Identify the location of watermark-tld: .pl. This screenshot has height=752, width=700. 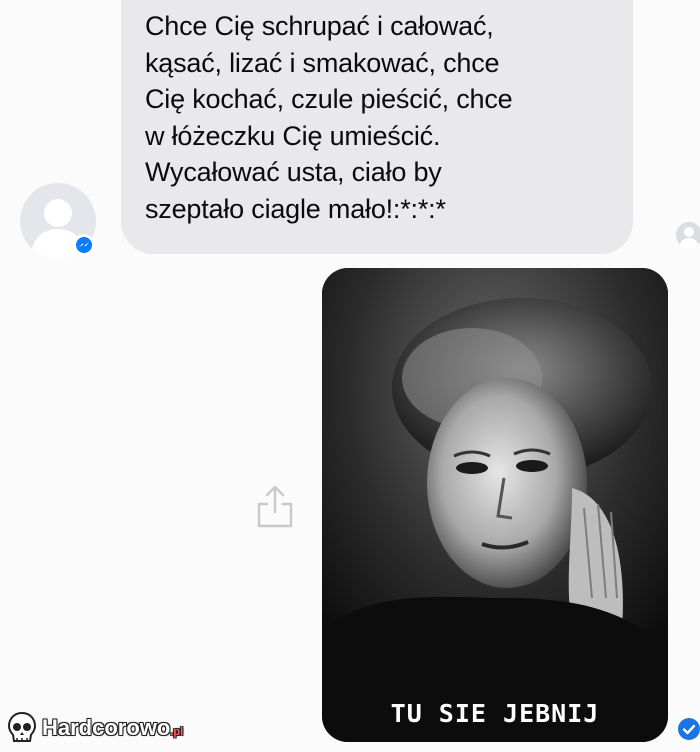
(177, 732).